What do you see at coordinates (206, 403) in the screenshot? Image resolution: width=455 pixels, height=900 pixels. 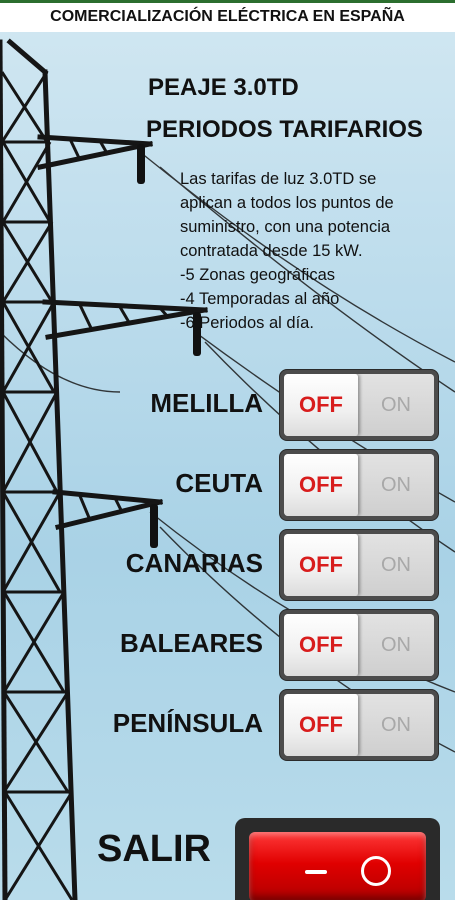 I see `region-label-melilla: MELILLA` at bounding box center [206, 403].